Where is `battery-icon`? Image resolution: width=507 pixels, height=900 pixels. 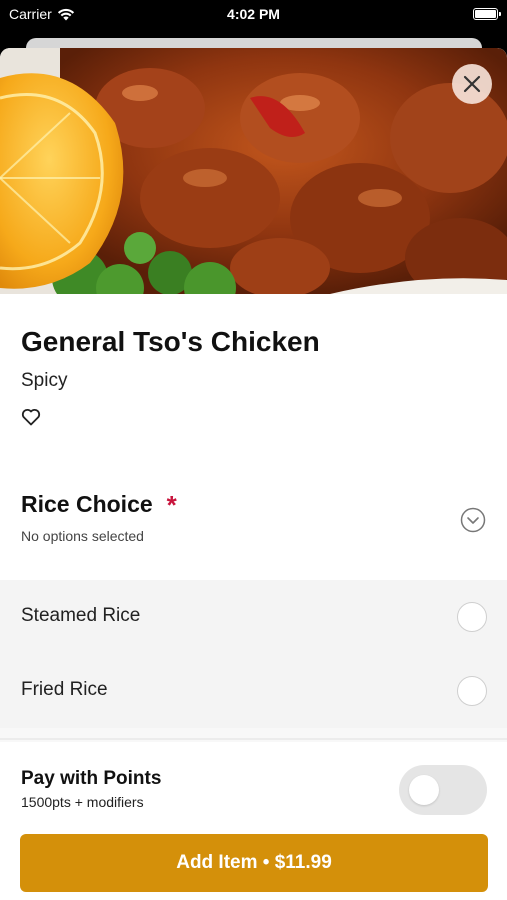 battery-icon is located at coordinates (487, 14).